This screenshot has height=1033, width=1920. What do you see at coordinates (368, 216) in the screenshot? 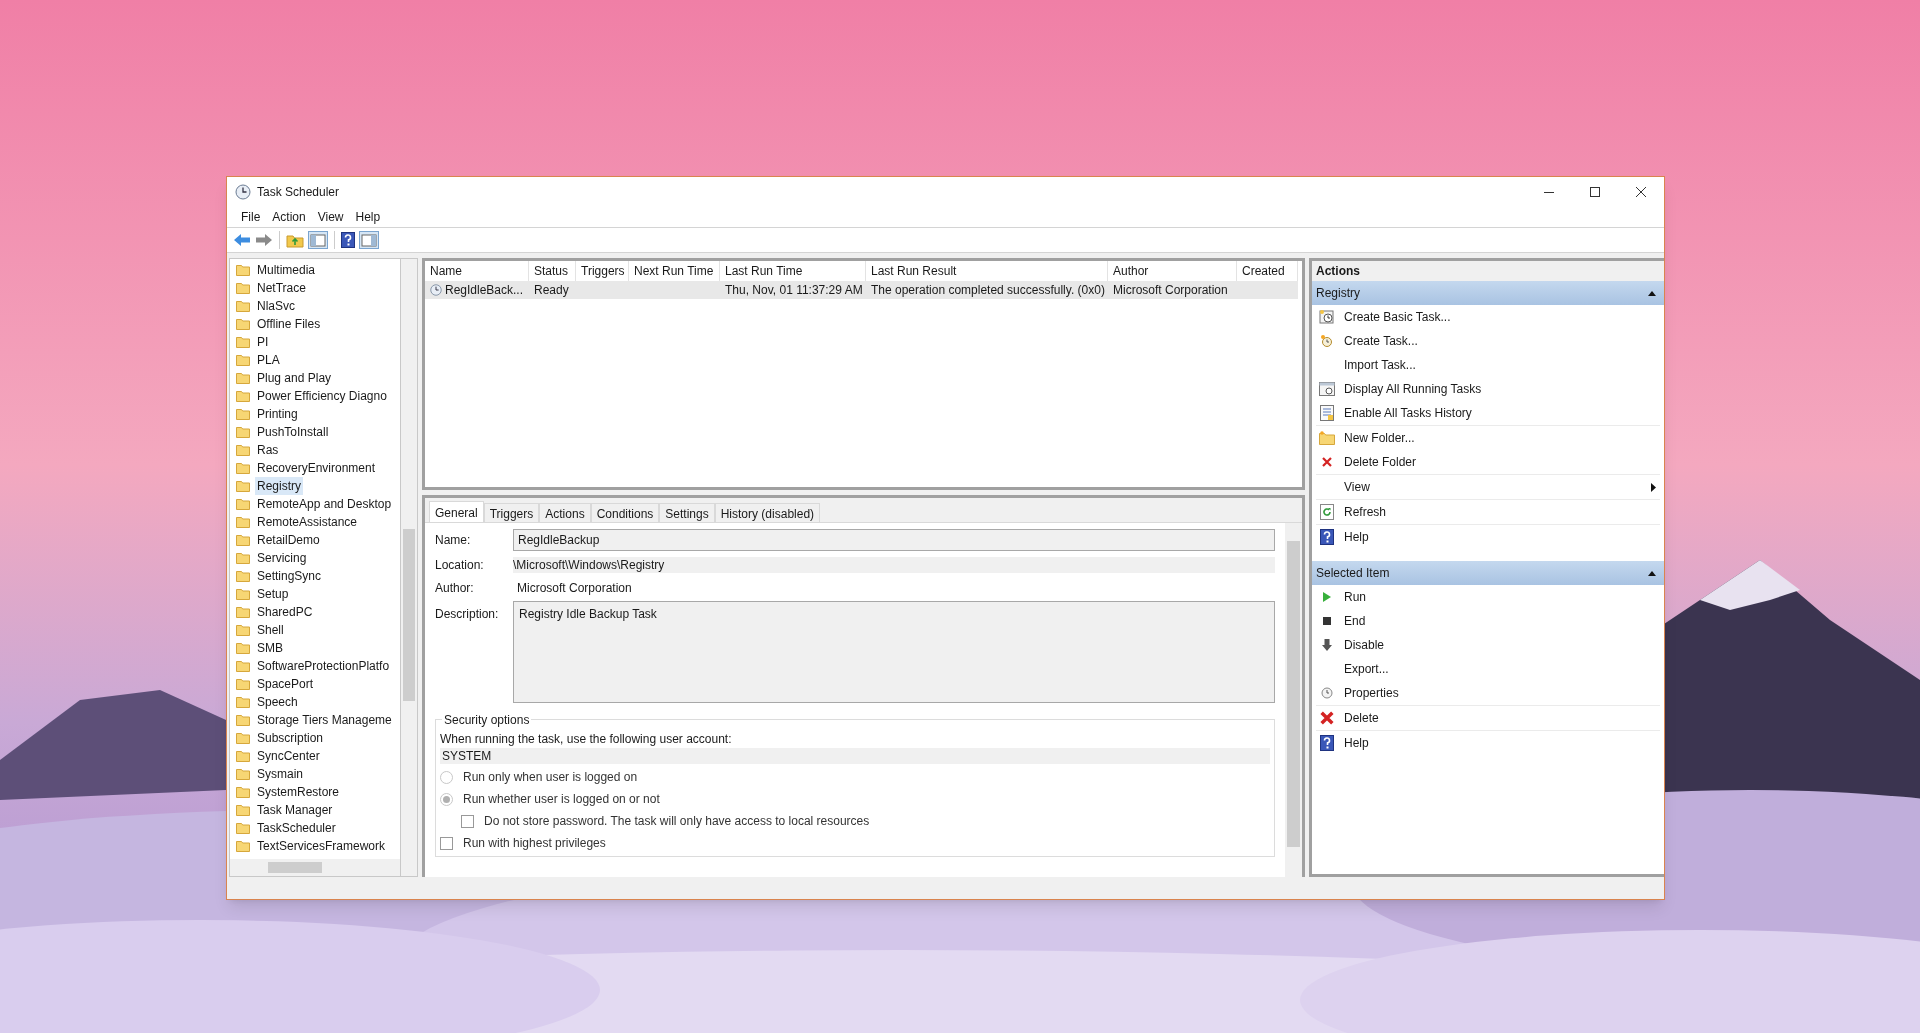
I see `menu-item: Help` at bounding box center [368, 216].